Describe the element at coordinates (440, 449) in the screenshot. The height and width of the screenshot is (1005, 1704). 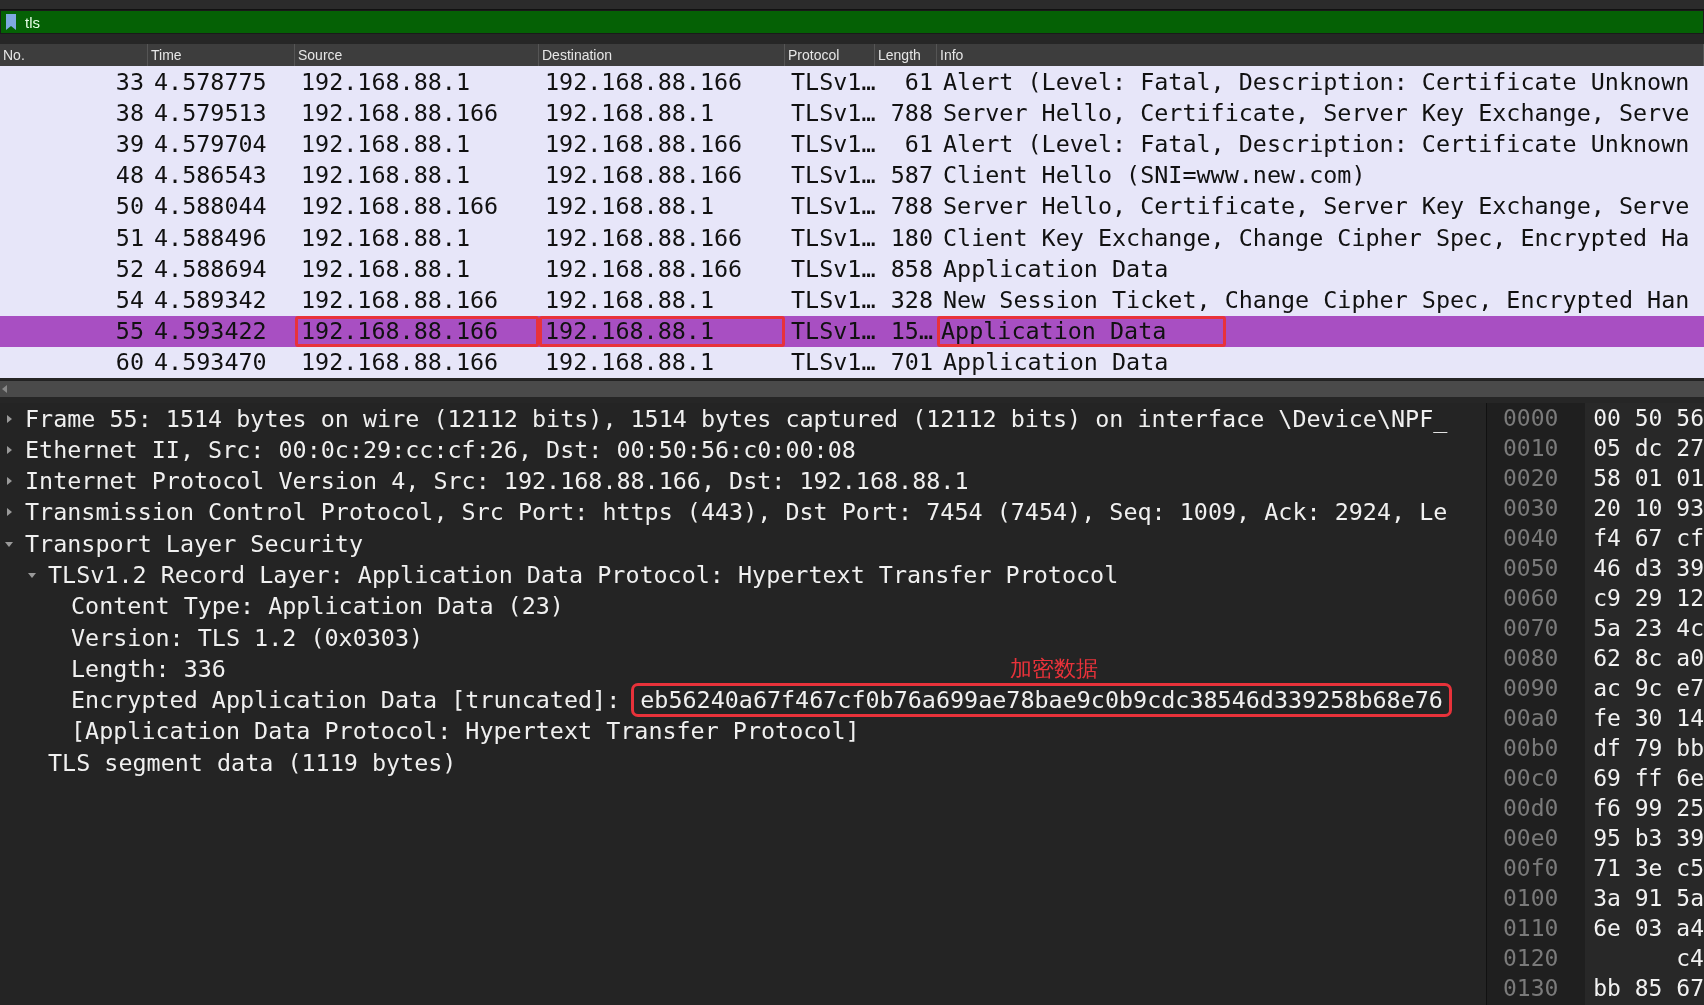
I see `tree-item: Ethernet II, Src: 00:0c:29:cc:cf:26, Dst: 00:50:56:c0:00:08` at that location.